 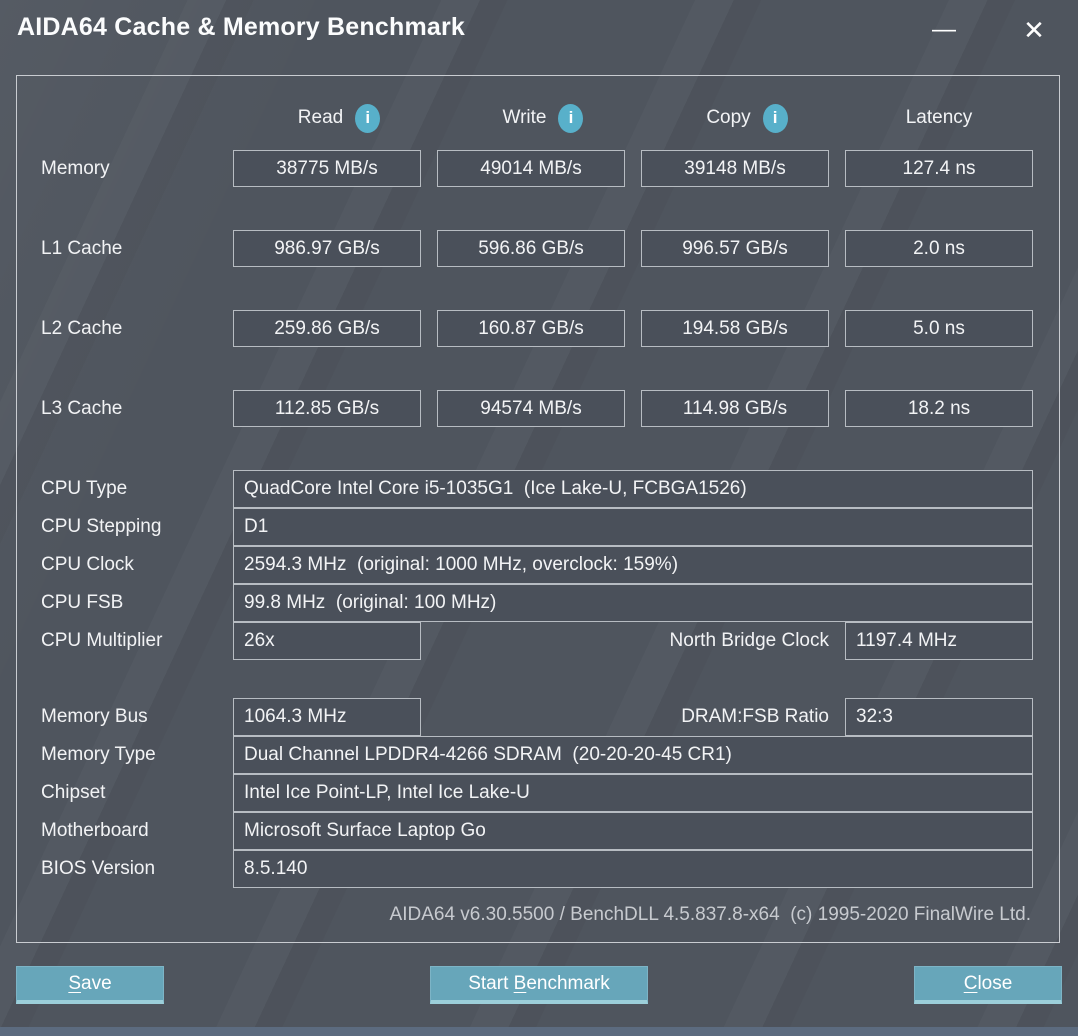 What do you see at coordinates (735, 168) in the screenshot?
I see `memory-copy-value: 39148 MB/s` at bounding box center [735, 168].